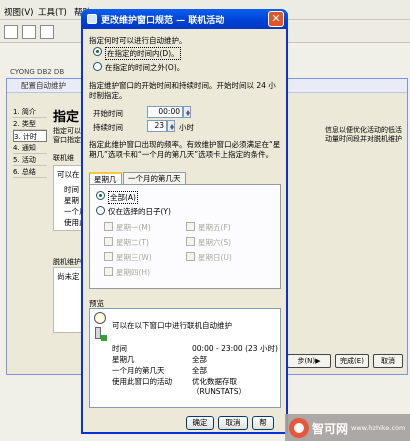 The width and height of the screenshot is (410, 441). Describe the element at coordinates (100, 195) in the screenshot. I see `radio-all-days` at that location.